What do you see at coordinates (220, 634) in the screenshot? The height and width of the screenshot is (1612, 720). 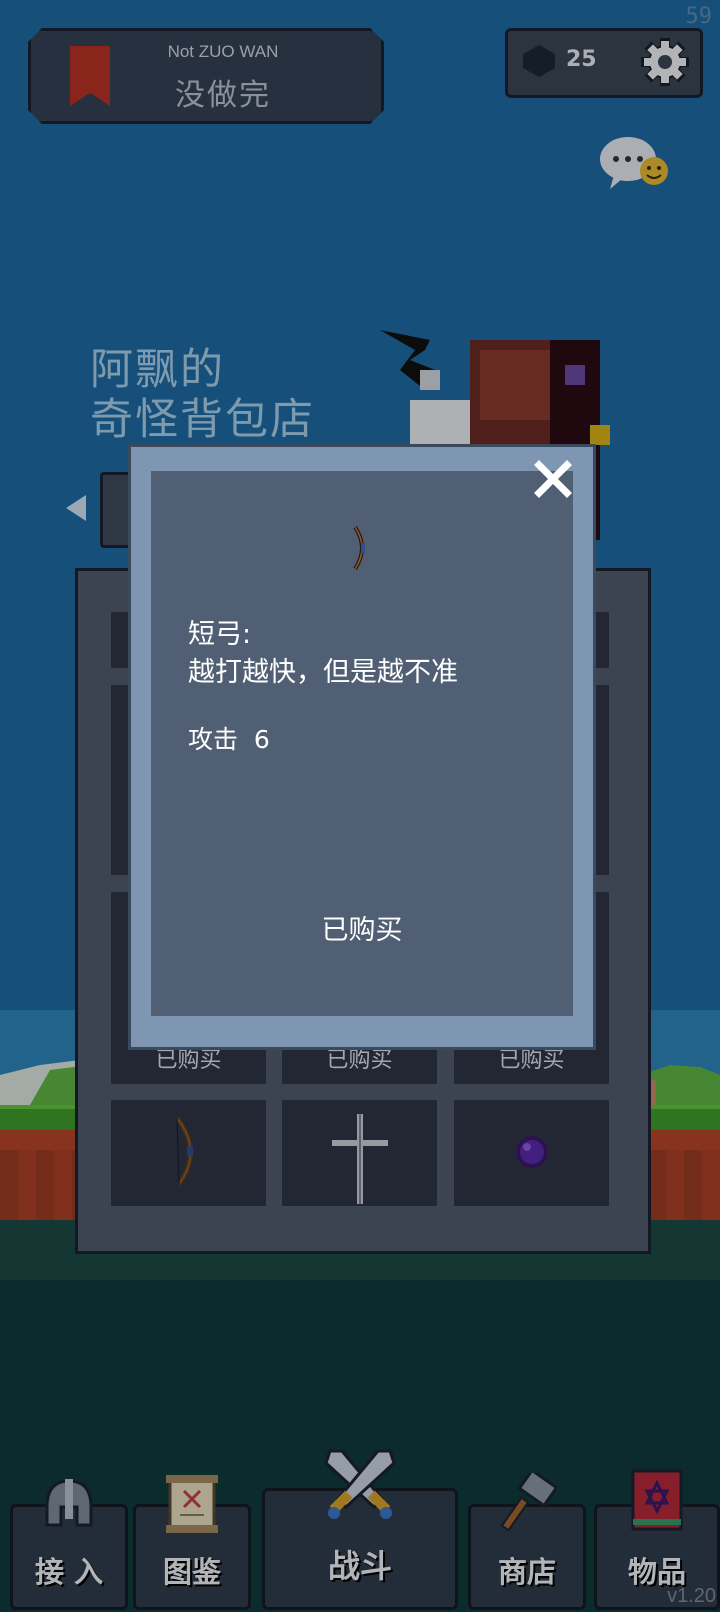 I see `item-name: 短弓:` at bounding box center [220, 634].